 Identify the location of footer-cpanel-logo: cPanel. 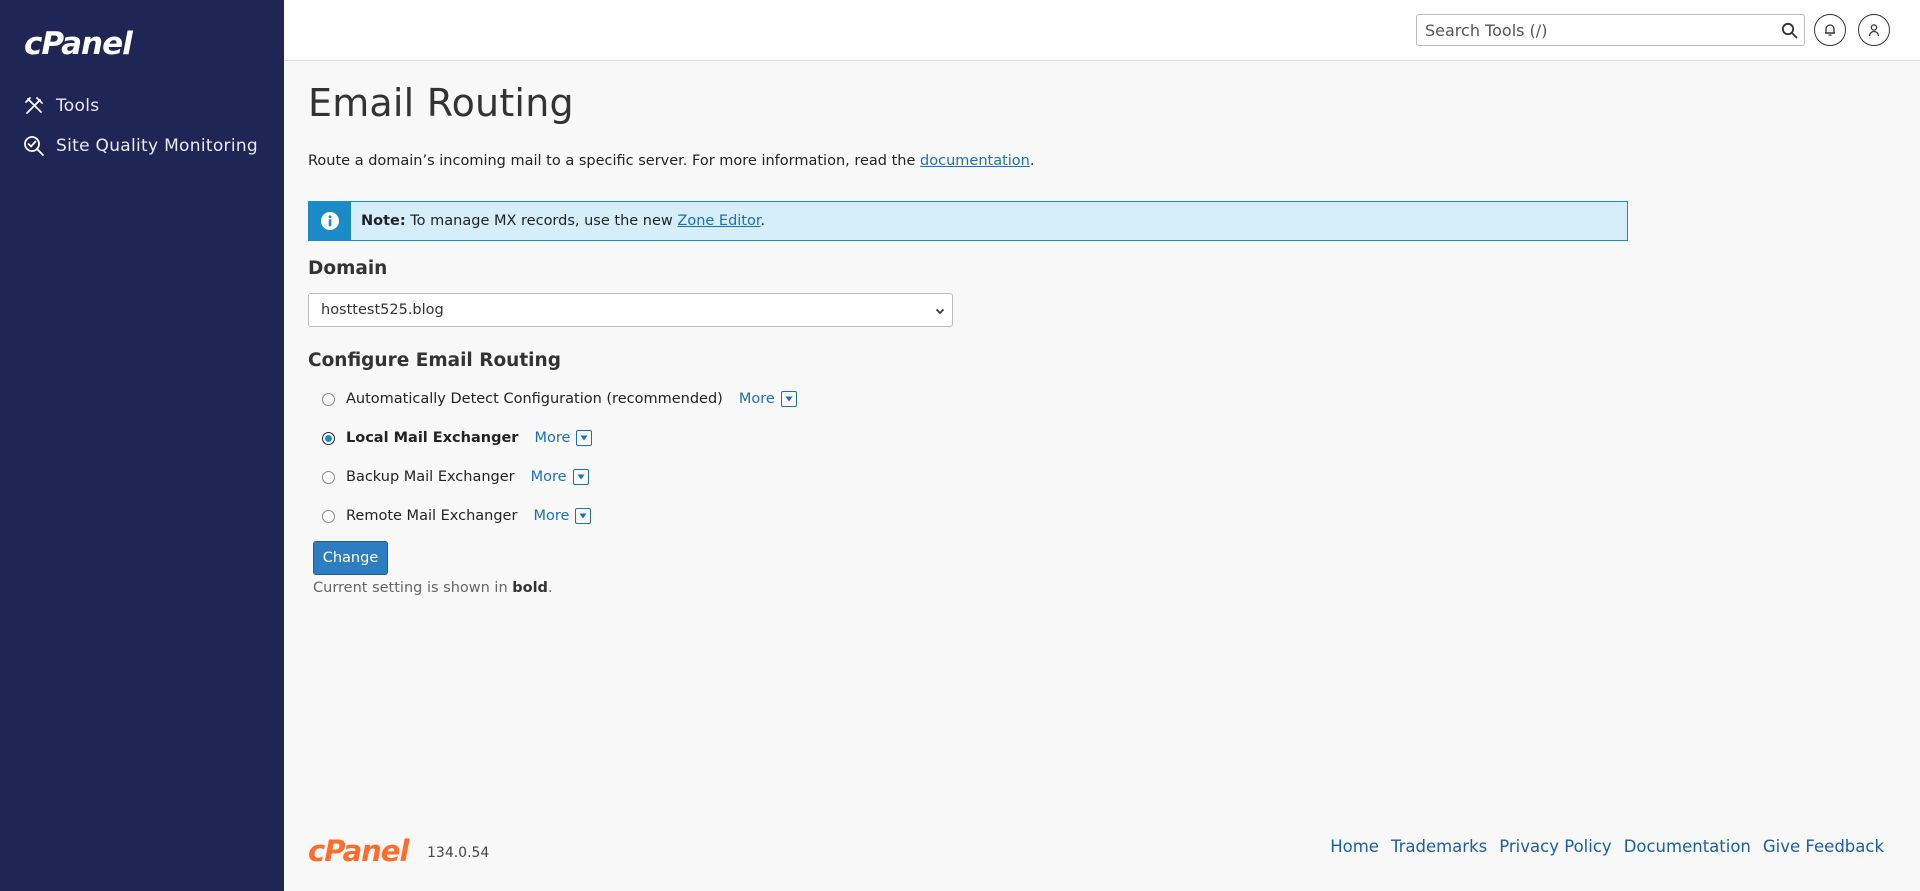
(358, 851).